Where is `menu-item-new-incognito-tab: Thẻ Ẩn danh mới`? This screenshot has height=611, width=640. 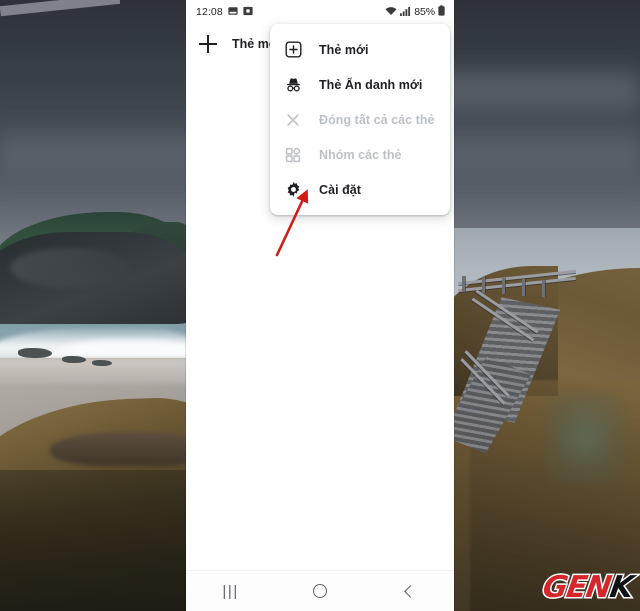 menu-item-new-incognito-tab: Thẻ Ẩn danh mới is located at coordinates (360, 84).